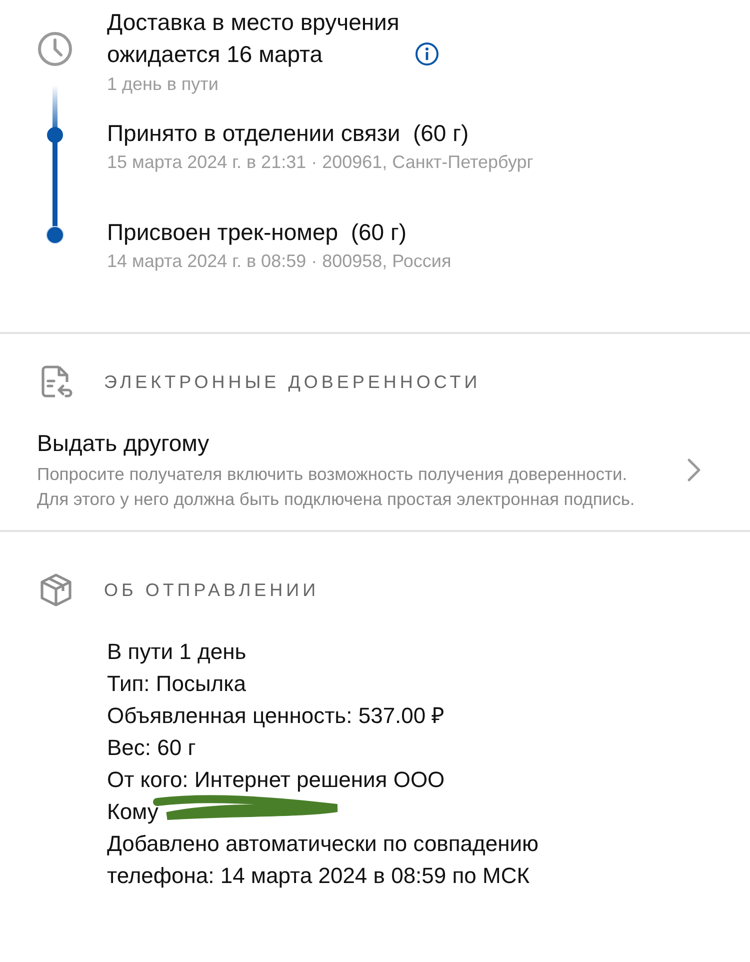 The width and height of the screenshot is (750, 962). I want to click on shipment-detail: Объявленная ценность: 537.00 ₽, so click(276, 715).